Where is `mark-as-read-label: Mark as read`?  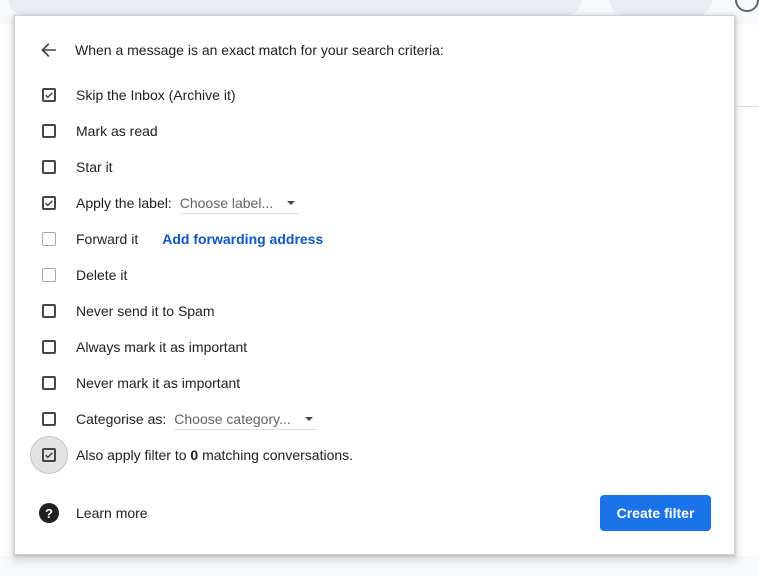 mark-as-read-label: Mark as read is located at coordinates (117, 131).